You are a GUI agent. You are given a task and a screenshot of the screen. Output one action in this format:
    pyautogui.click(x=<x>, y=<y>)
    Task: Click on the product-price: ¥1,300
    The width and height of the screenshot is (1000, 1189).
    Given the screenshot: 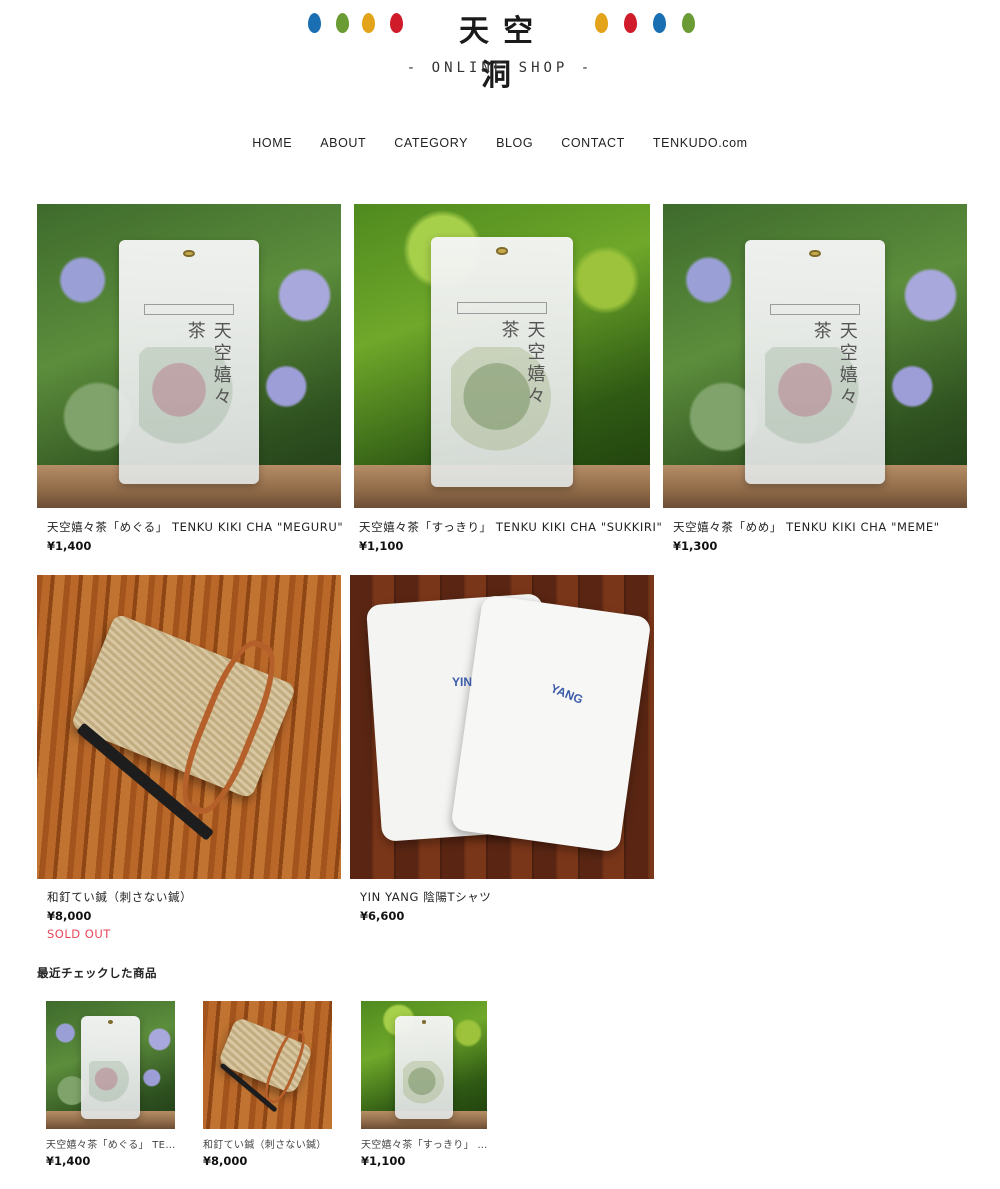 What is the action you would take?
    pyautogui.click(x=695, y=546)
    